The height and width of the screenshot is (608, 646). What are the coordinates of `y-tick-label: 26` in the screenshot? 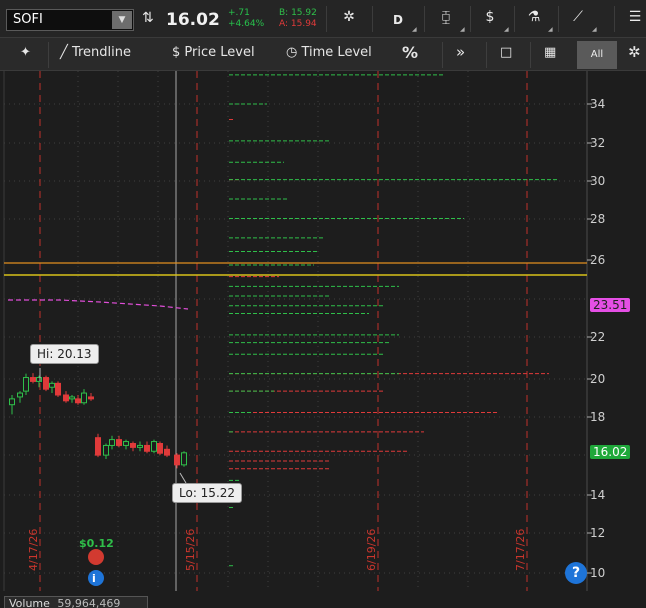 It's located at (597, 260).